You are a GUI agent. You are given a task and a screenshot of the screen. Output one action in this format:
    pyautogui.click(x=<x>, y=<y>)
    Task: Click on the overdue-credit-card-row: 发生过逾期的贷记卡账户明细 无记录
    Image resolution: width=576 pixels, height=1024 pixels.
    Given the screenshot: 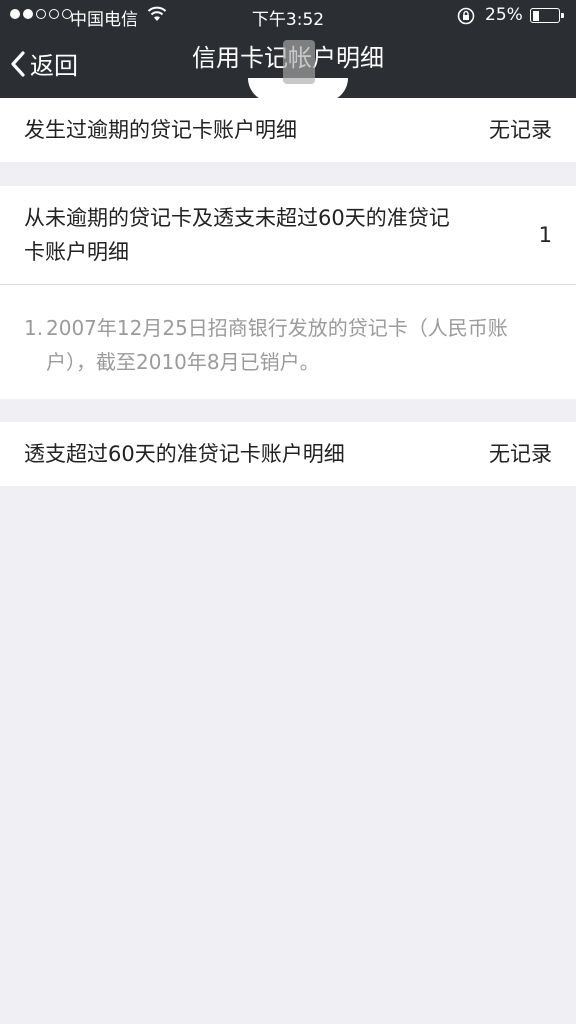 What is the action you would take?
    pyautogui.click(x=288, y=130)
    